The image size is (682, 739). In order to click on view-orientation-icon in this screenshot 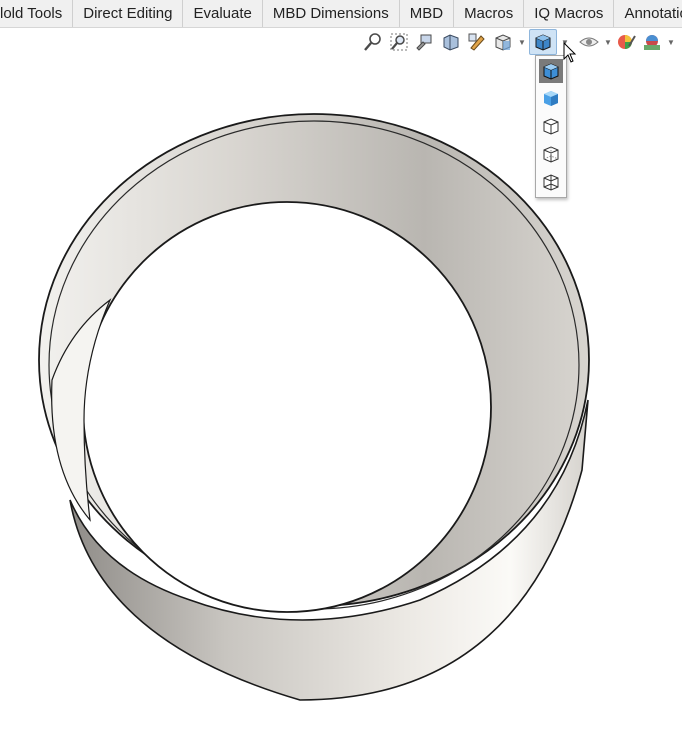, I will do `click(503, 42)`.